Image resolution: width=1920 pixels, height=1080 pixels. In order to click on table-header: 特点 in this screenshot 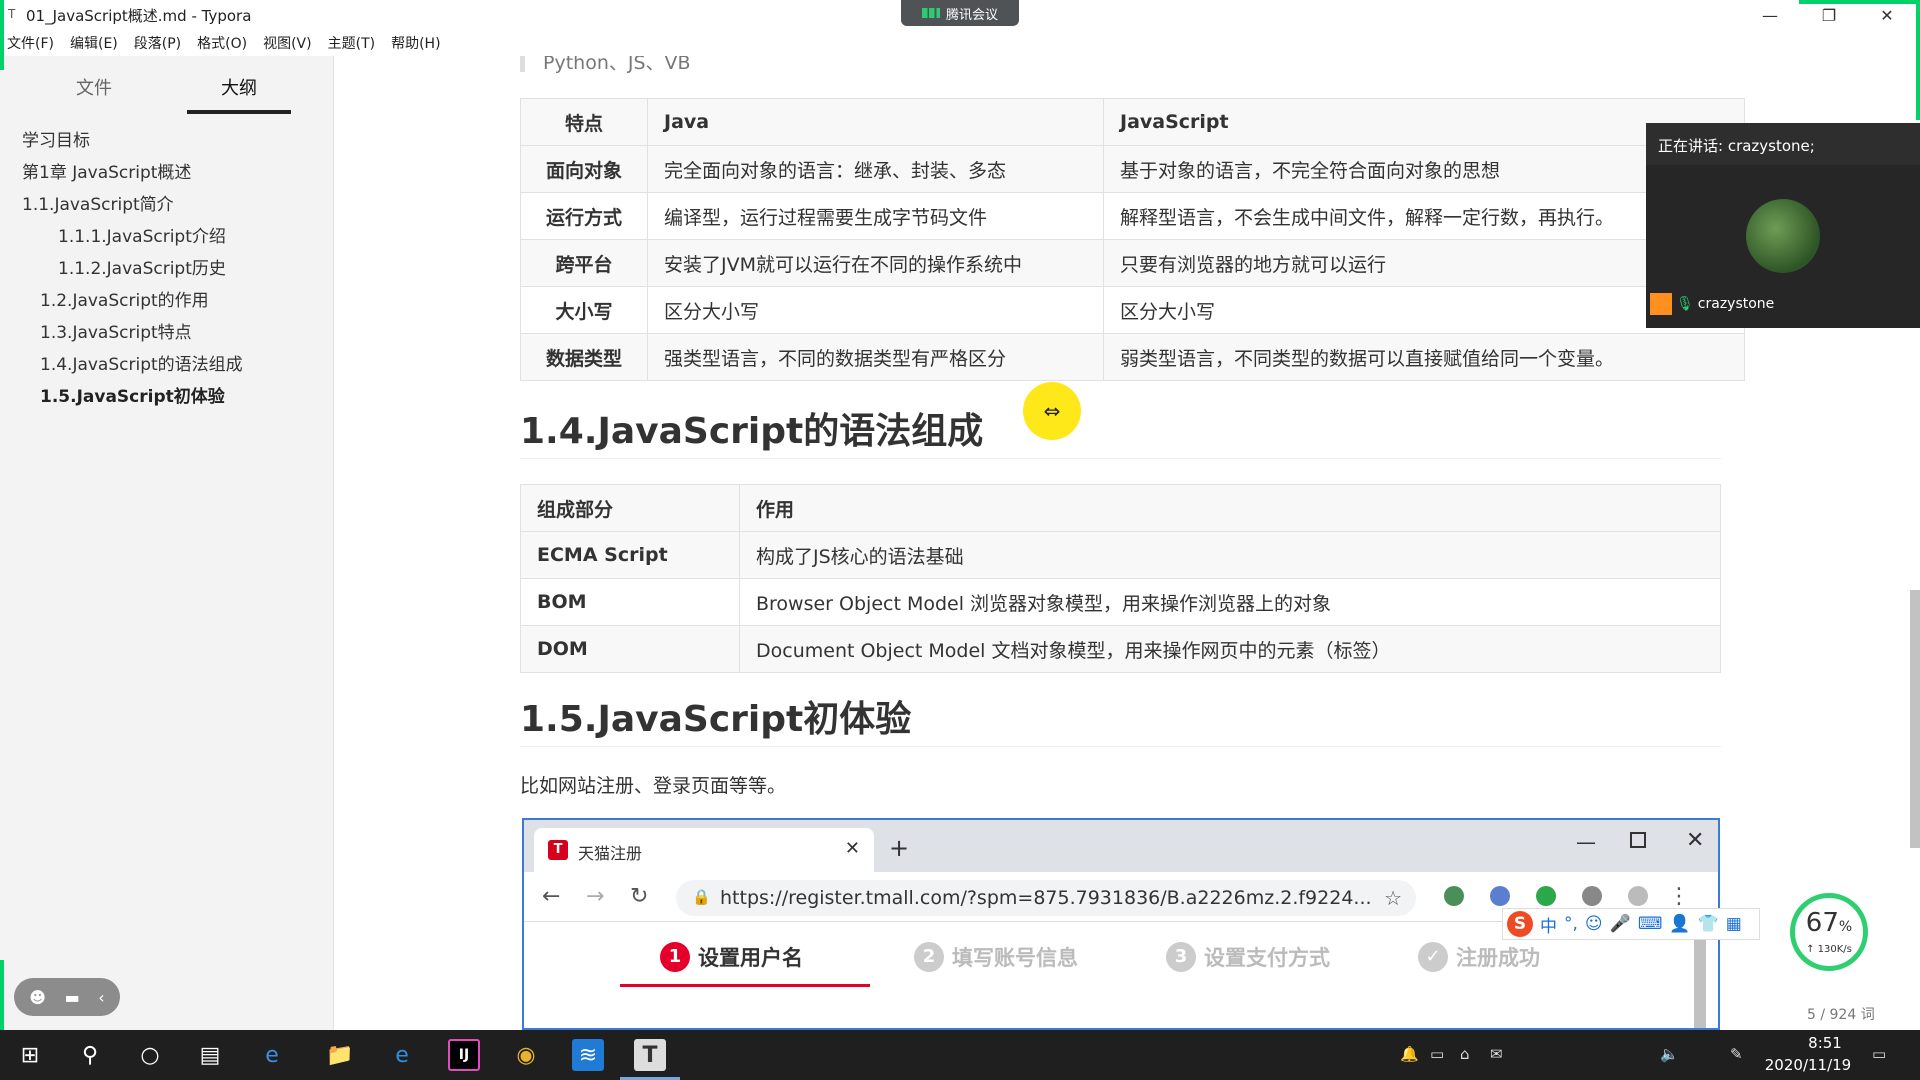, I will do `click(584, 122)`.